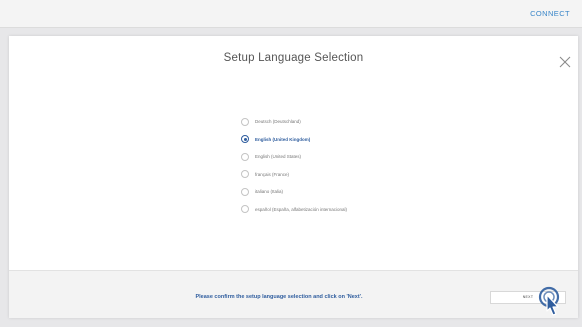 The image size is (582, 327). What do you see at coordinates (269, 192) in the screenshot?
I see `language-option-label: italiano (Italia)` at bounding box center [269, 192].